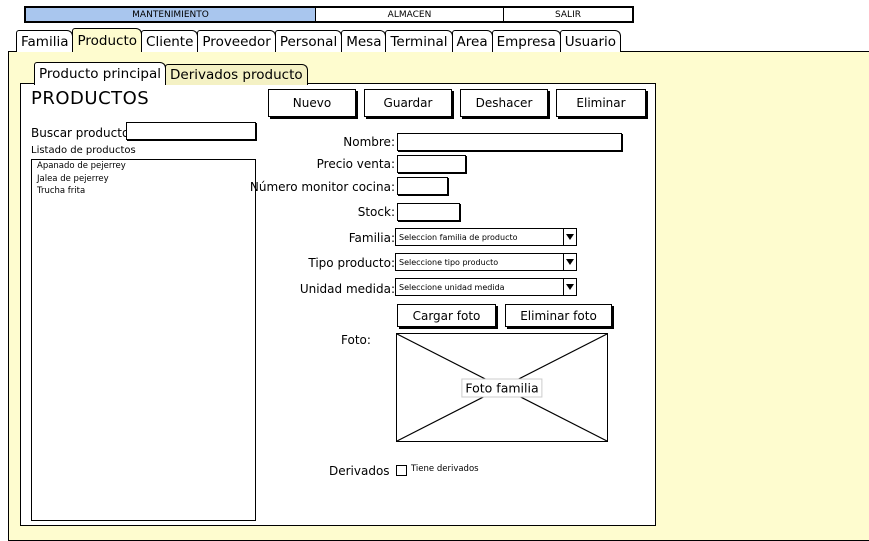 The height and width of the screenshot is (541, 869). I want to click on tipo-producto-select: Seleccione tipo producto, so click(486, 262).